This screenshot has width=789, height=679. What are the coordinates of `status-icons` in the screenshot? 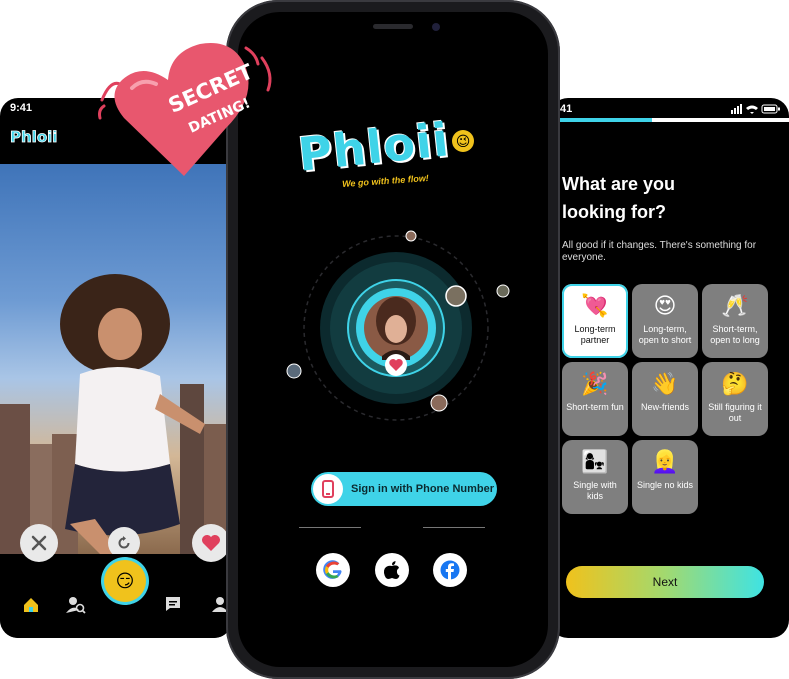 It's located at (755, 109).